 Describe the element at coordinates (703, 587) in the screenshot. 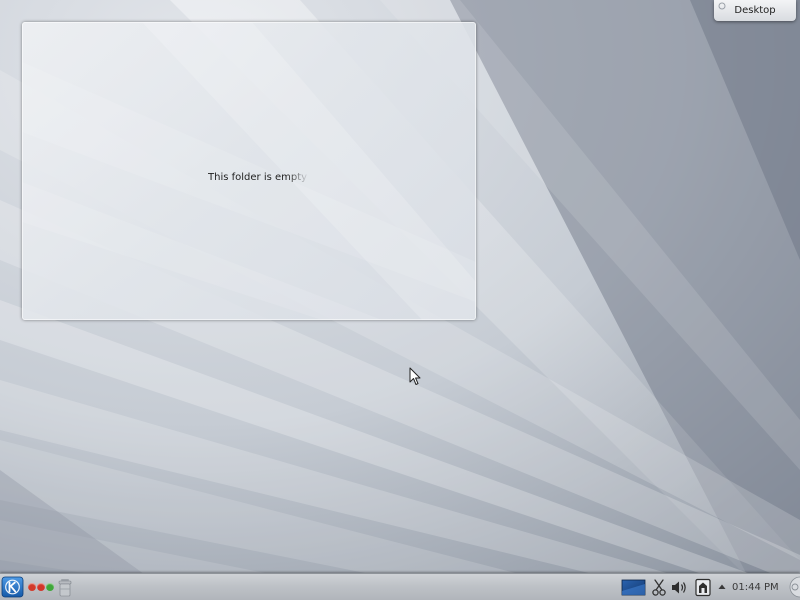

I see `device-notifier-icon` at that location.